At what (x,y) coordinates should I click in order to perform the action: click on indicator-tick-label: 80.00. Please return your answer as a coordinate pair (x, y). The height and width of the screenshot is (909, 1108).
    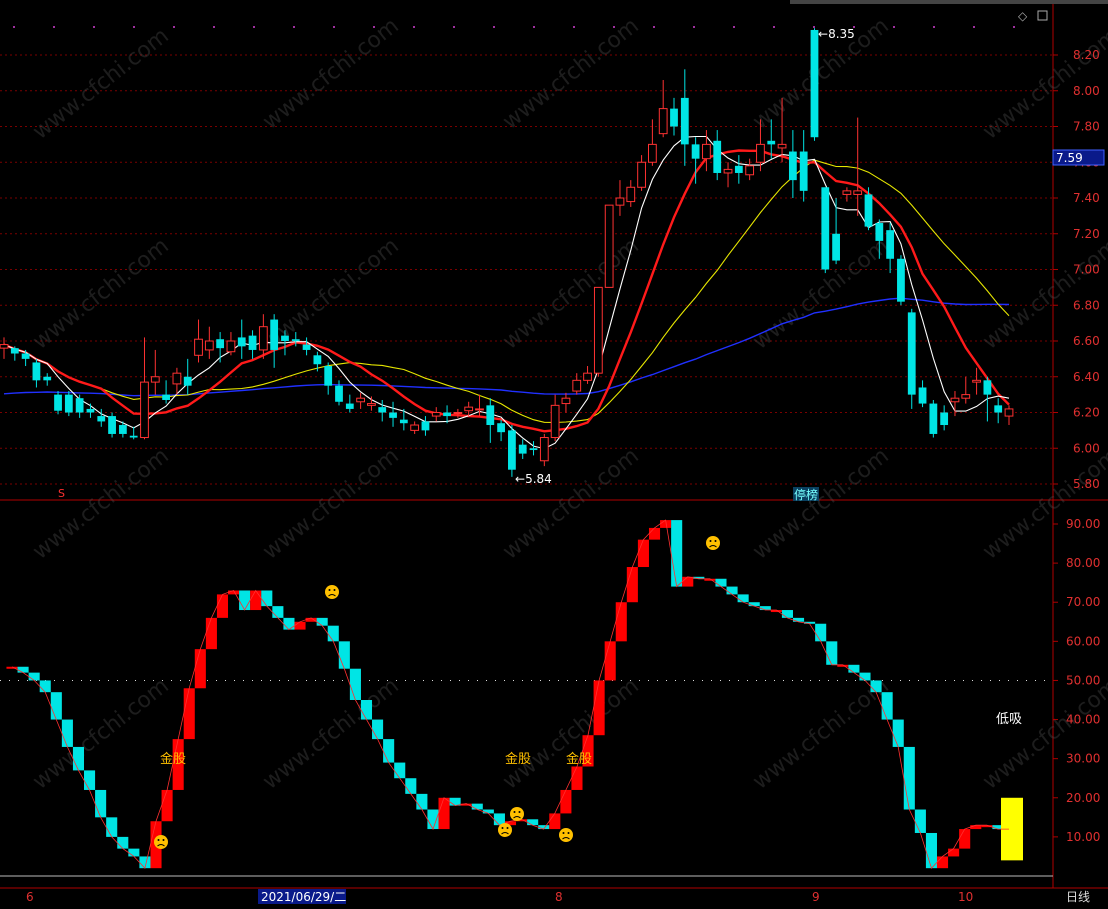
    Looking at the image, I should click on (1083, 563).